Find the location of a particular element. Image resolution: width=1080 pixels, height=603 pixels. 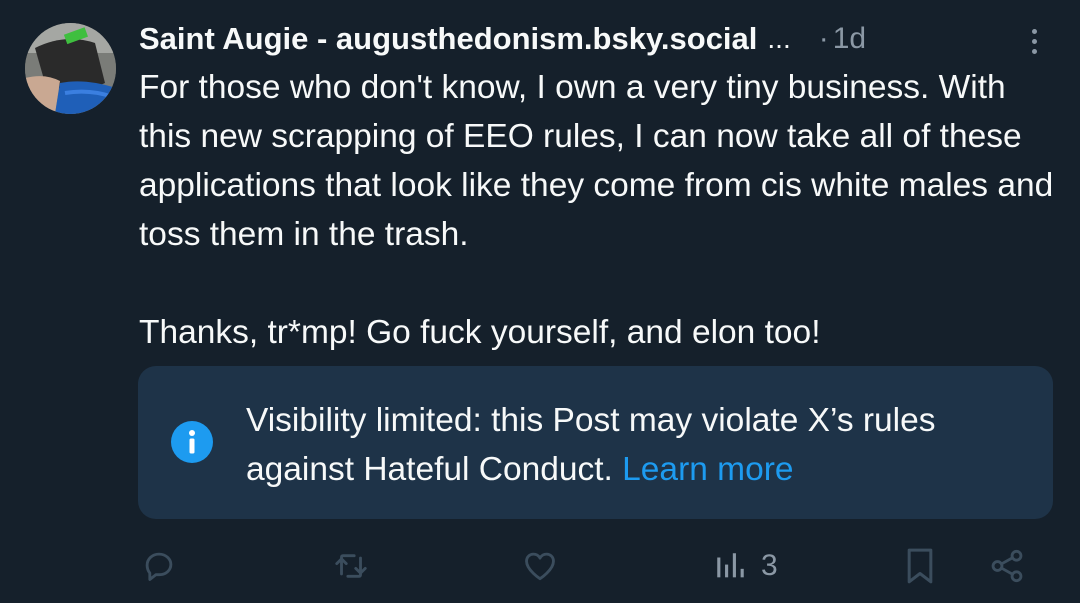

reply-button is located at coordinates (159, 566).